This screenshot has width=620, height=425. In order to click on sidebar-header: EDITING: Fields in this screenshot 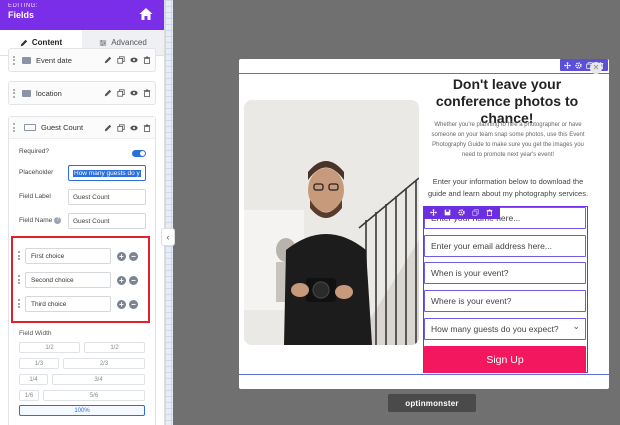, I will do `click(82, 15)`.